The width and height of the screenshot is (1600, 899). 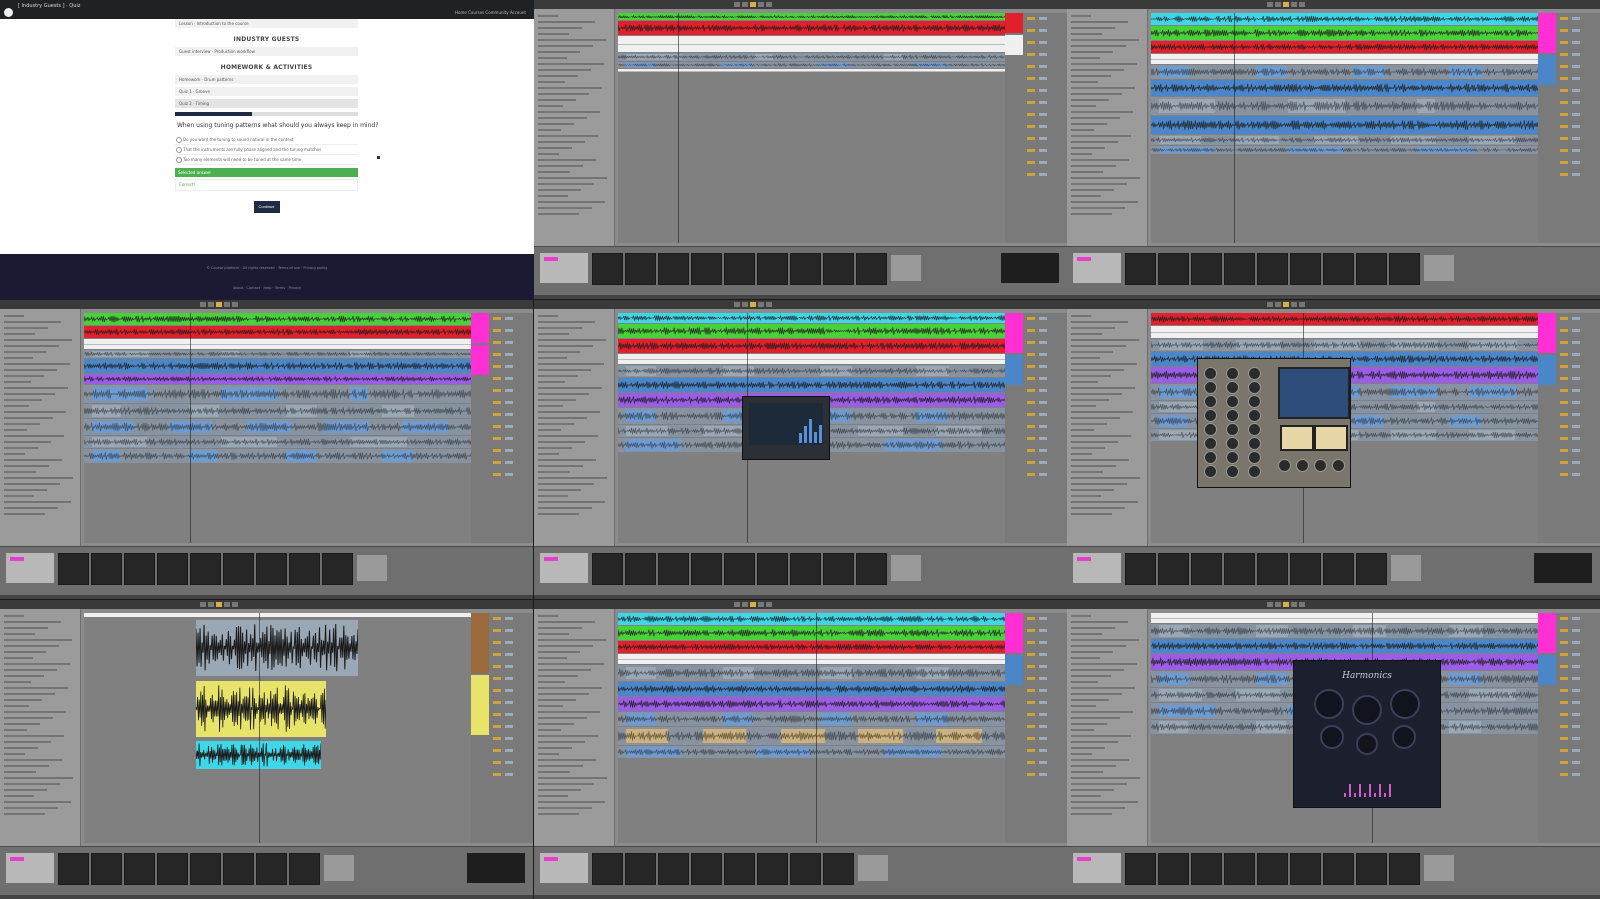 What do you see at coordinates (786, 428) in the screenshot?
I see `eq-plugin-window` at bounding box center [786, 428].